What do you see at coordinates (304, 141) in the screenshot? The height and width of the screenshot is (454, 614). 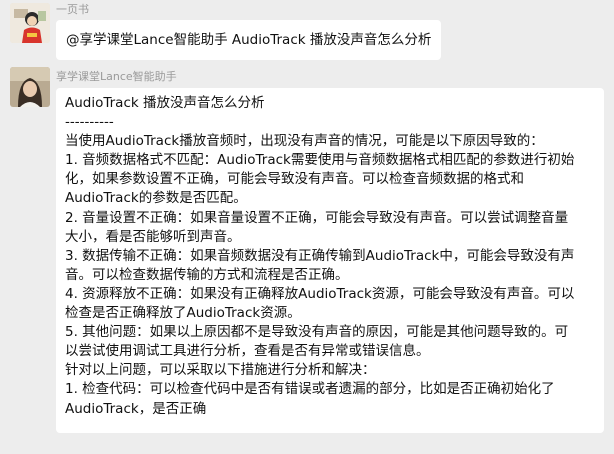 I see `message-line: 当使用AudioTrack播放音频时，出现没有声音的情况，可能是以下原因导致的：` at bounding box center [304, 141].